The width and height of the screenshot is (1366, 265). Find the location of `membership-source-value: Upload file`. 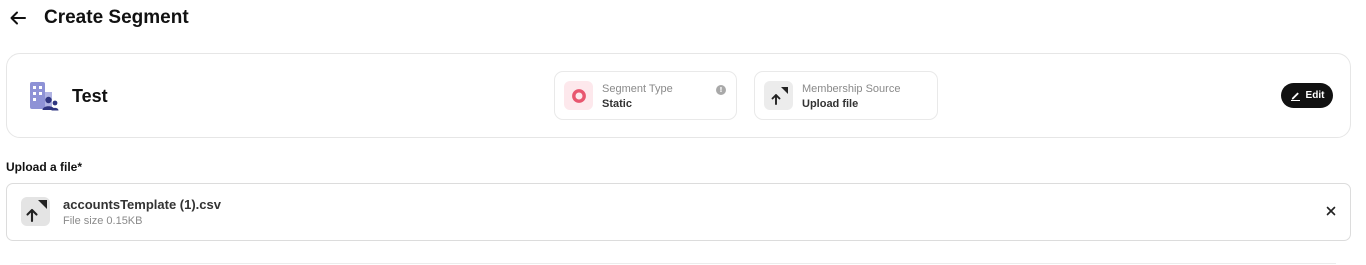

membership-source-value: Upload file is located at coordinates (830, 104).